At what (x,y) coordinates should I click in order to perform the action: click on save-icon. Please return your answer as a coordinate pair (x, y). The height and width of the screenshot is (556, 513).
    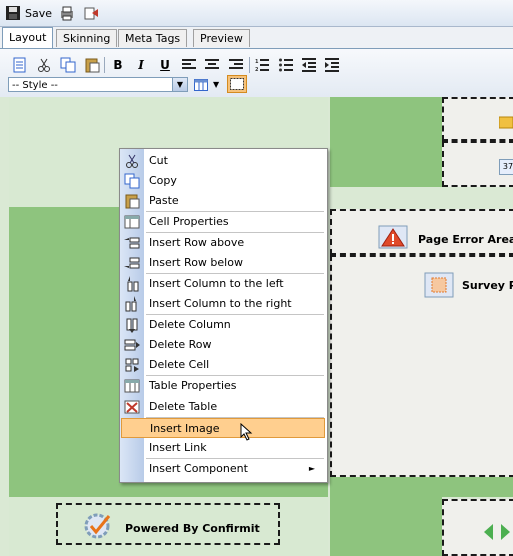
    Looking at the image, I should click on (13, 13).